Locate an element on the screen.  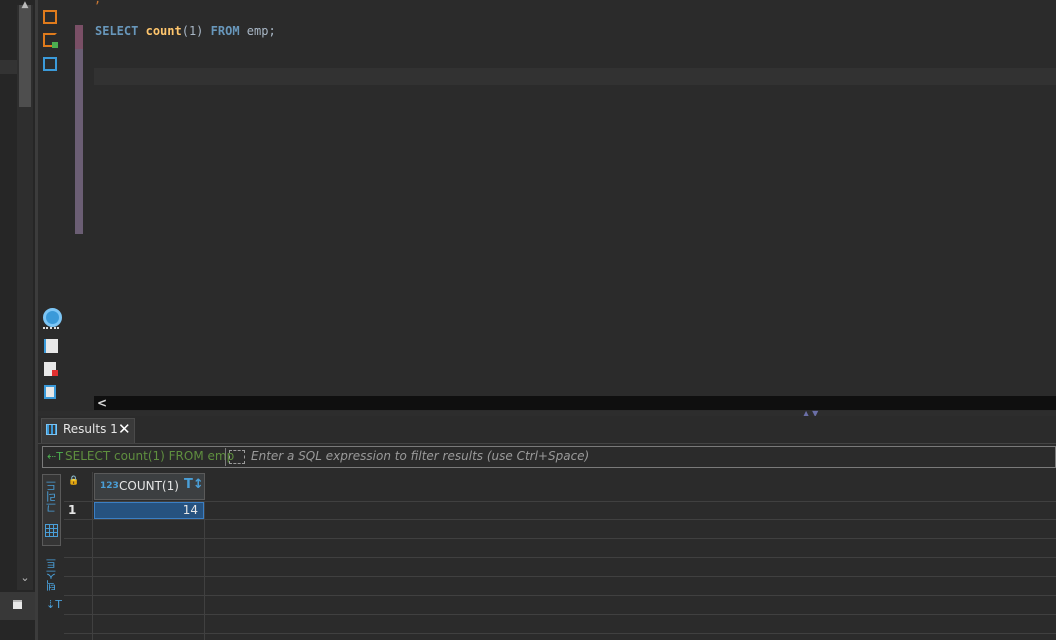
view-tab-grid-label: 그리드 is located at coordinates (52, 496).